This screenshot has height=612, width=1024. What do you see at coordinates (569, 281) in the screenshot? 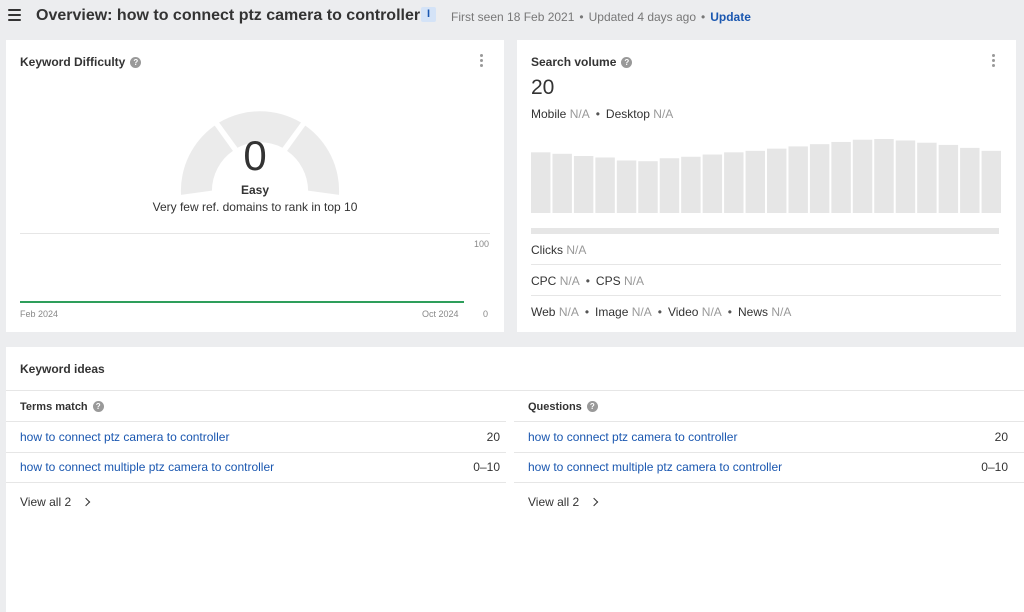
I see `cpc-value: N/A` at bounding box center [569, 281].